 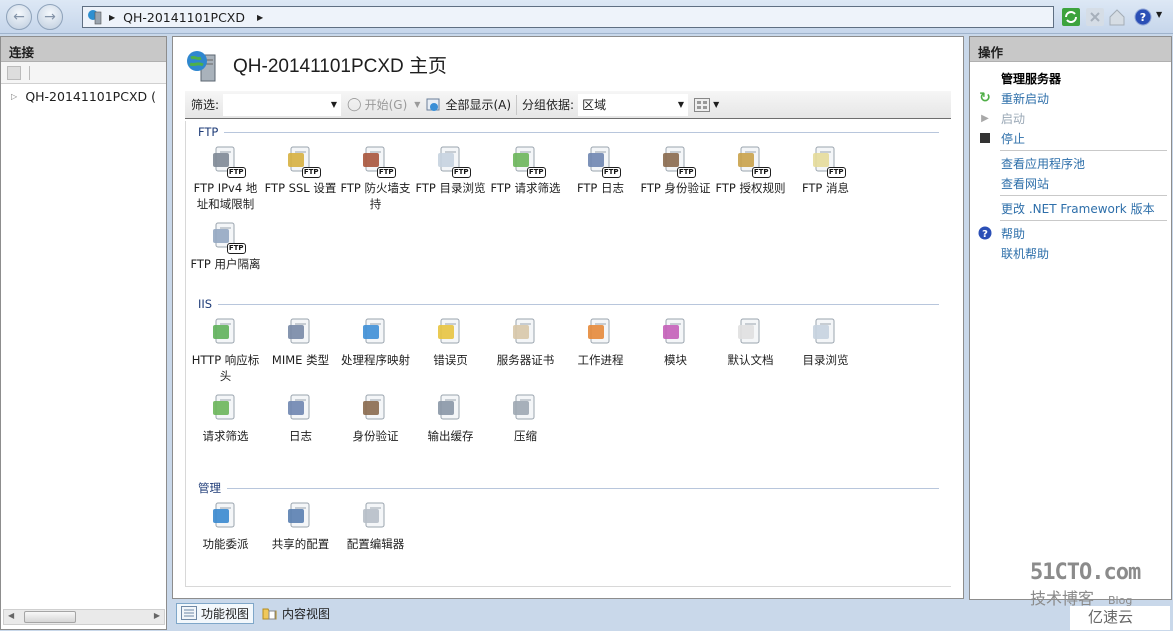 What do you see at coordinates (675, 188) in the screenshot?
I see `feature-label: FTP 身份验证` at bounding box center [675, 188].